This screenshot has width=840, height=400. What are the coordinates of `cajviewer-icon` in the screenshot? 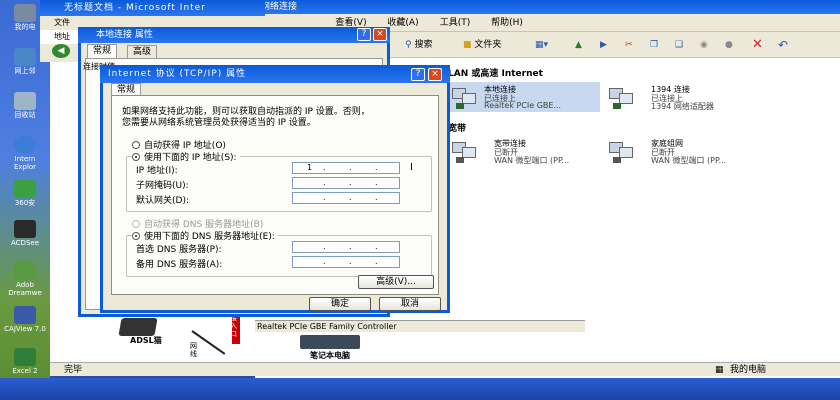 It's located at (25, 315).